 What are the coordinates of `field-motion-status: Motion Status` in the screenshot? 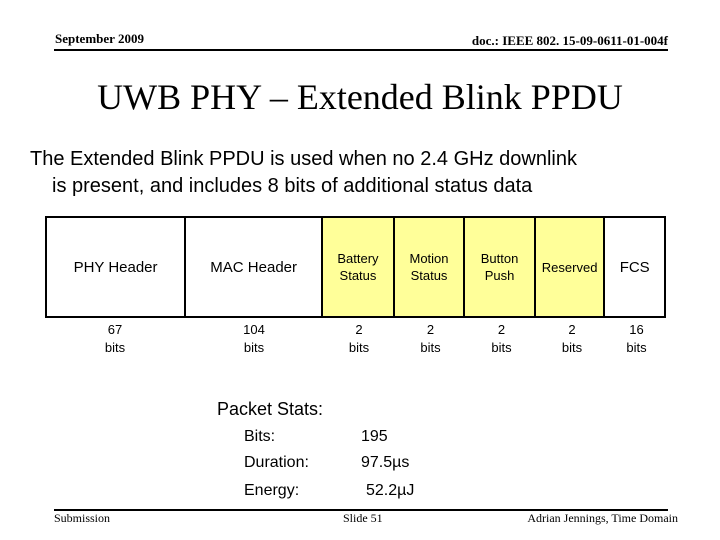 It's located at (430, 267).